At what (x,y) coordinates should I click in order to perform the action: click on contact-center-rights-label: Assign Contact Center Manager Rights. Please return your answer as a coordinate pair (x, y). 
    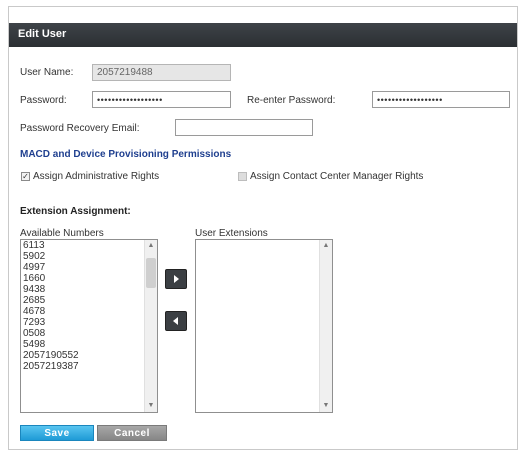
    Looking at the image, I should click on (337, 176).